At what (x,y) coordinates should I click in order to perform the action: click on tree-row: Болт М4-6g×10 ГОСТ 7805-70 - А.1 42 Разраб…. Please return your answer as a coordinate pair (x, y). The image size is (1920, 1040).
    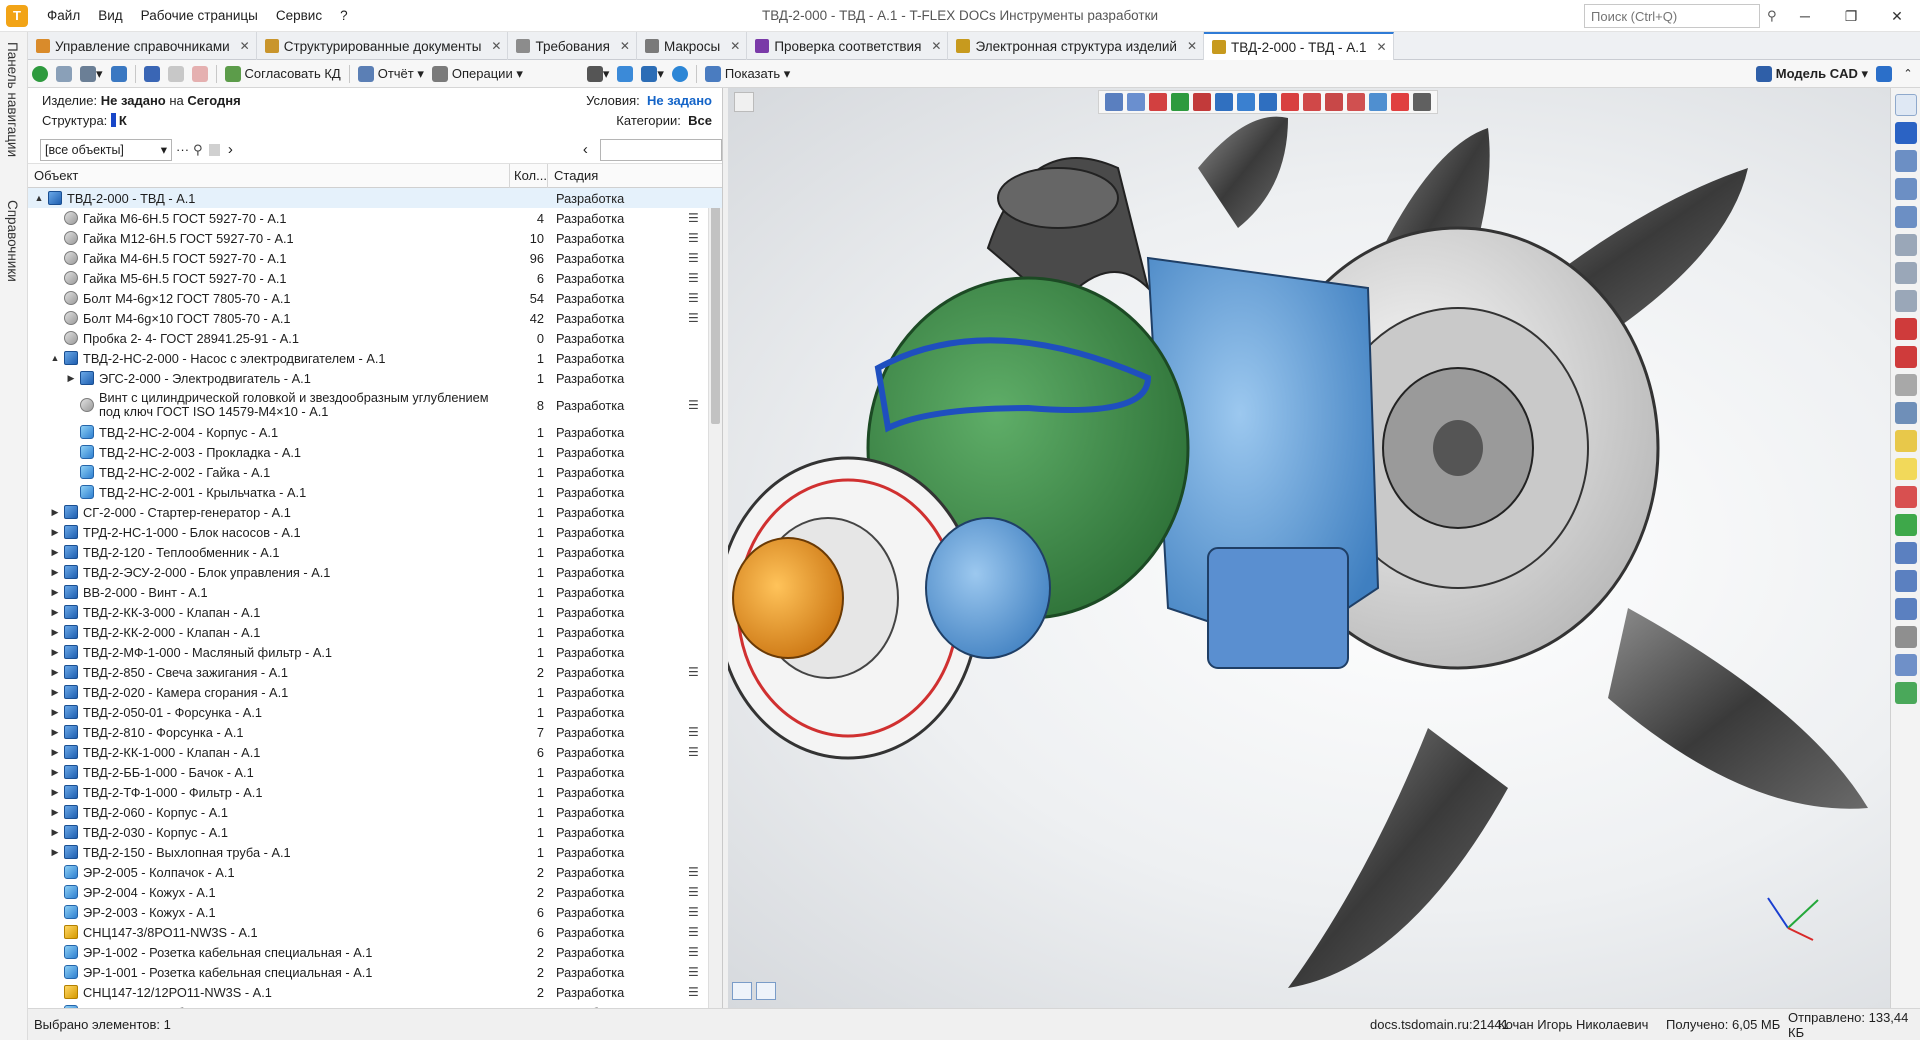
    Looking at the image, I should click on (375, 318).